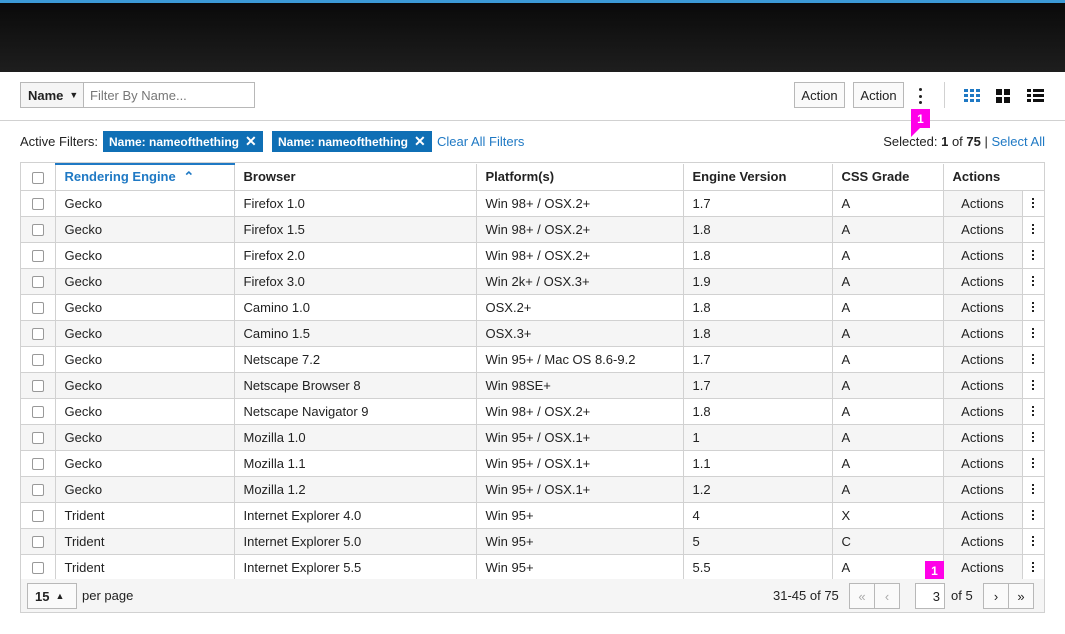  I want to click on column-header-platforms: Platform(s), so click(580, 177).